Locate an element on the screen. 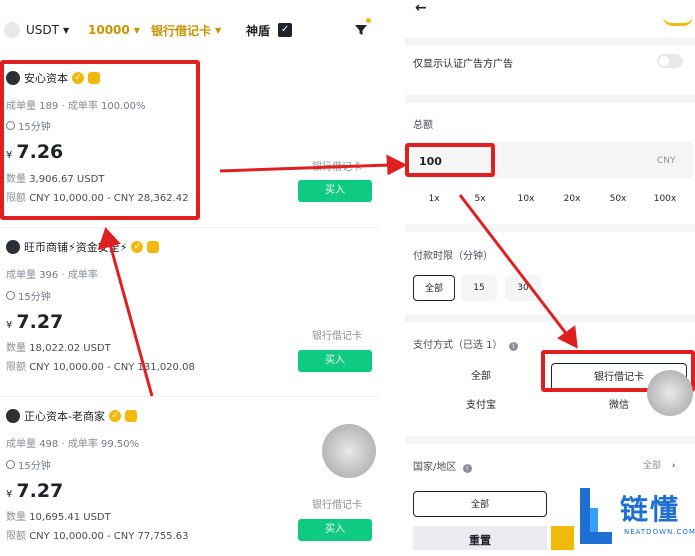  brand-site: NEATDOWN.COM is located at coordinates (659, 532).